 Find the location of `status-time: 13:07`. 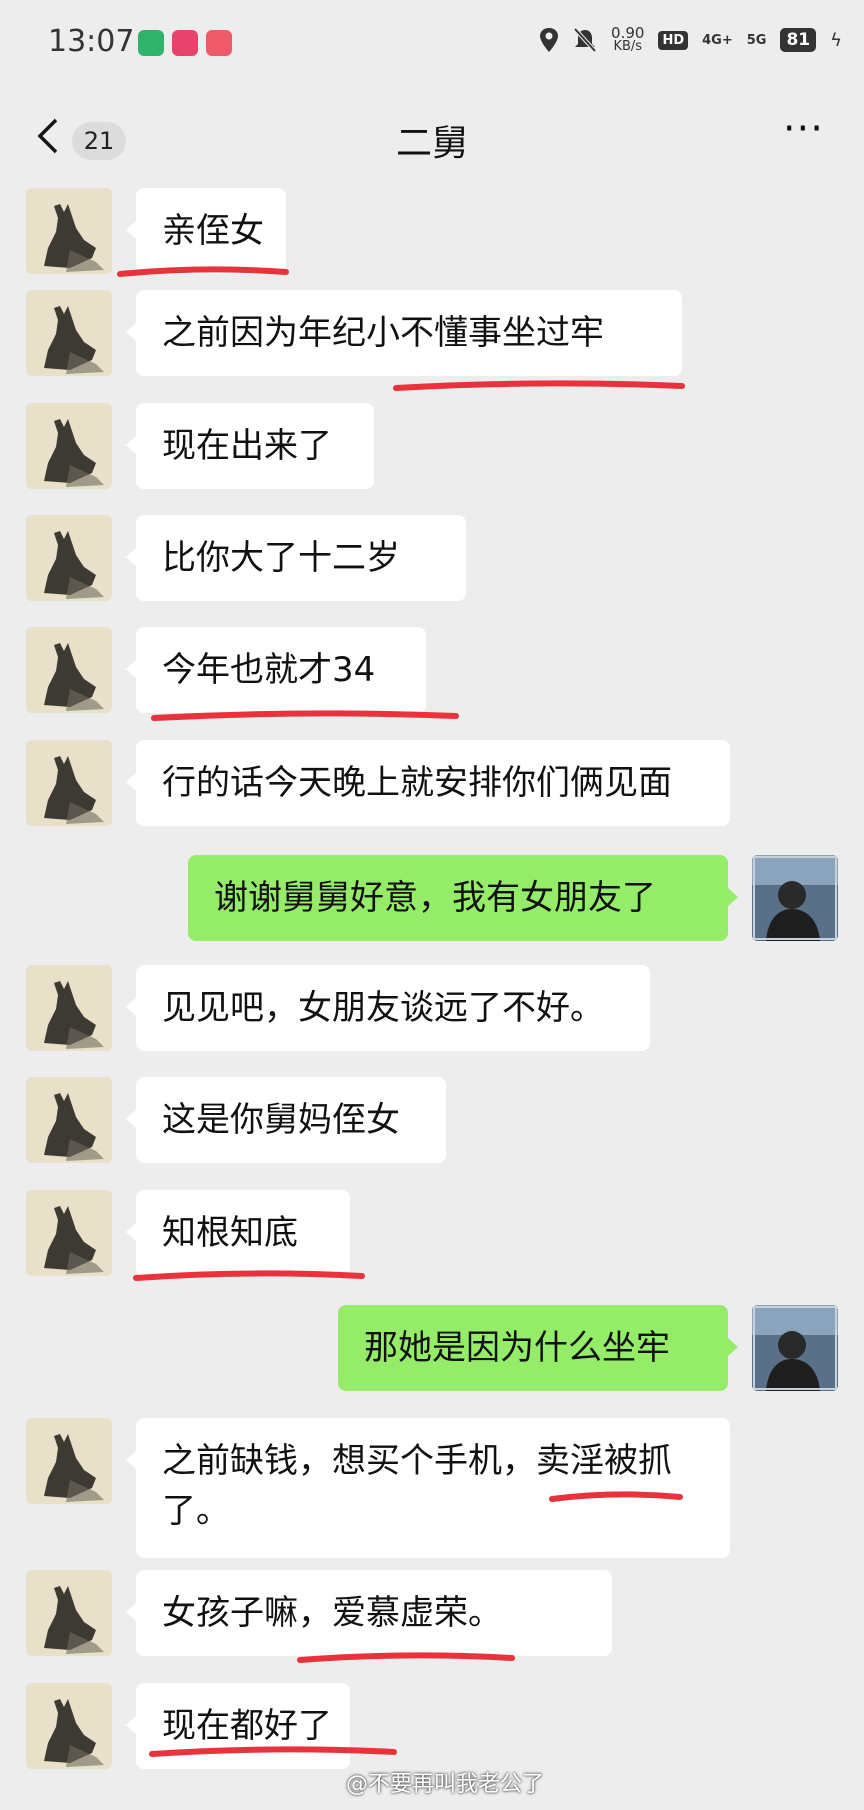

status-time: 13:07 is located at coordinates (91, 41).